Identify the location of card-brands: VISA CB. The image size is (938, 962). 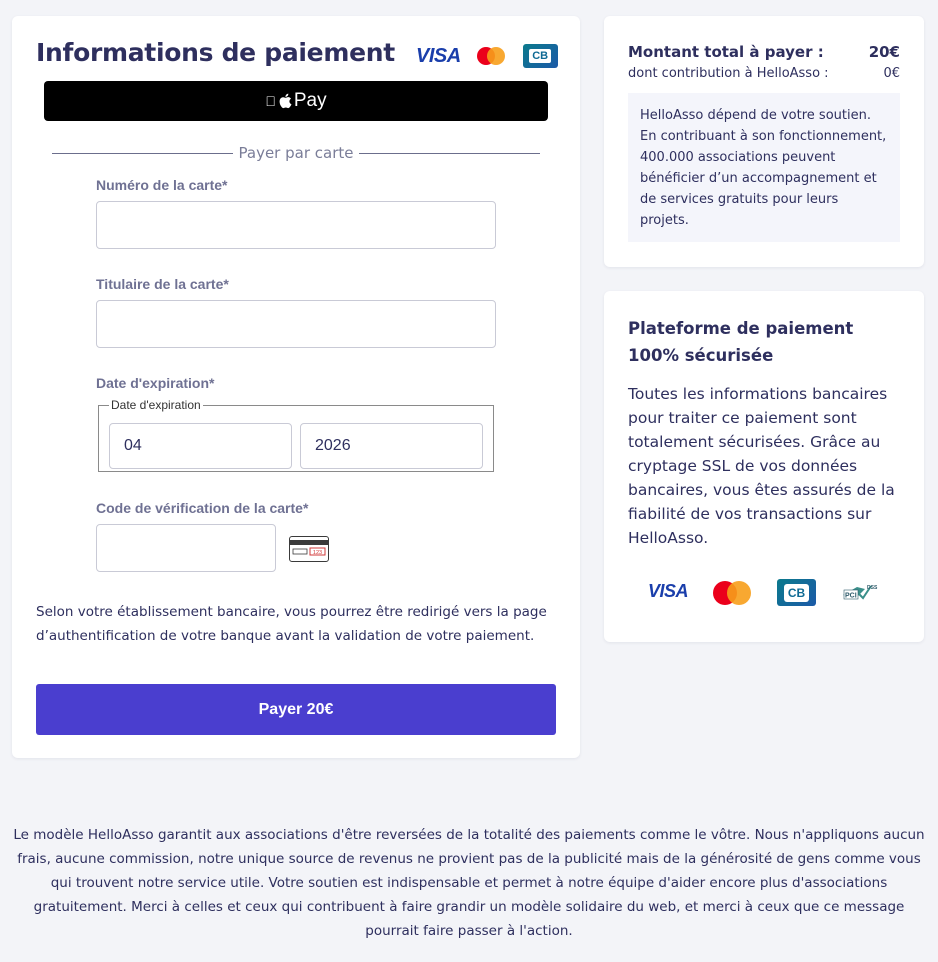
(487, 56).